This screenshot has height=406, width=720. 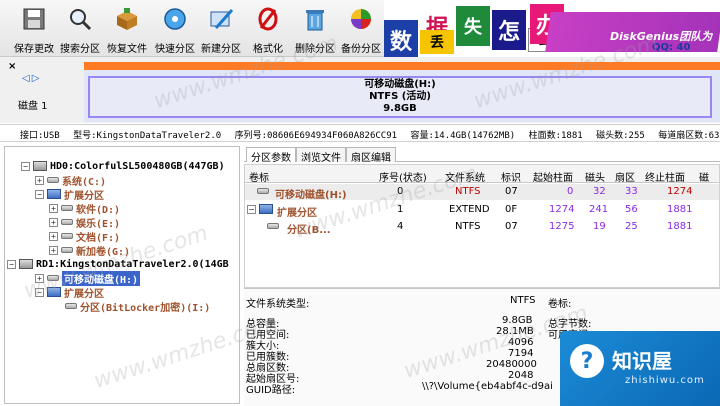 I want to click on trash-icon, so click(x=315, y=19).